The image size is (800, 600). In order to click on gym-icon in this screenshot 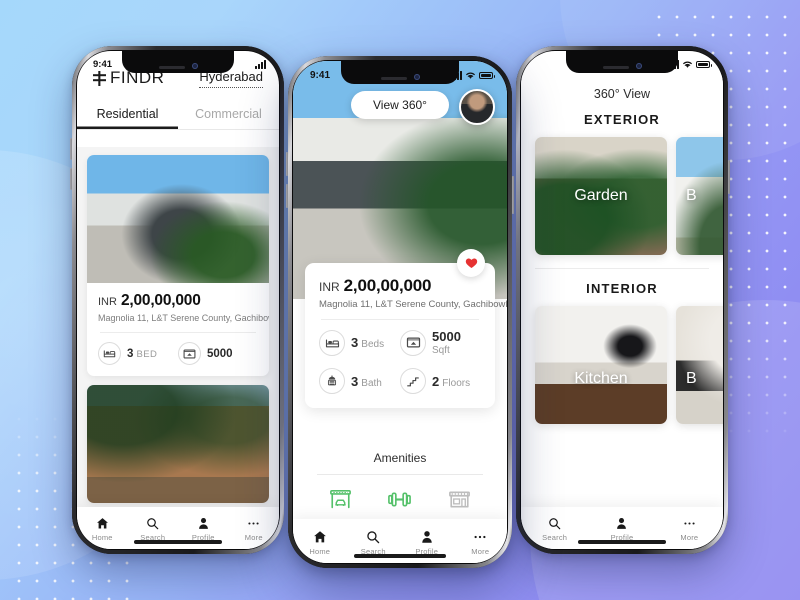, I will do `click(400, 499)`.